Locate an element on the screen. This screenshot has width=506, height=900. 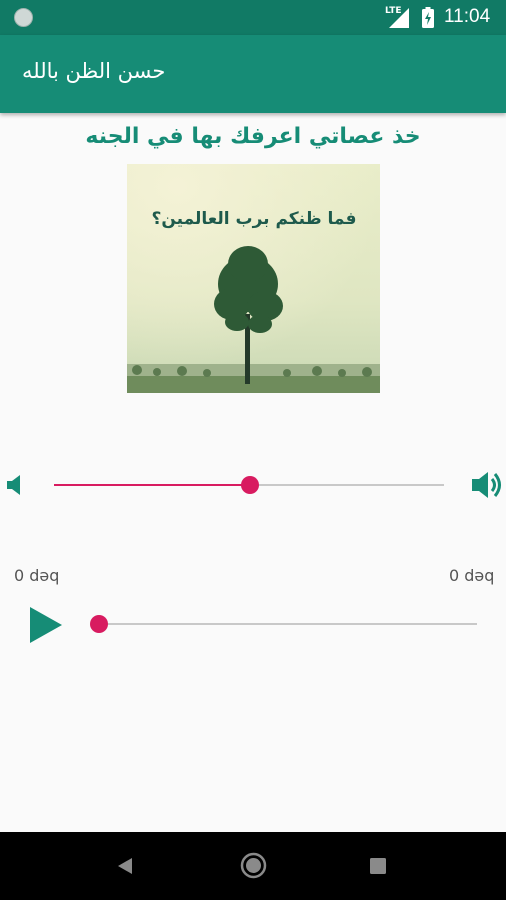
play-icon is located at coordinates (46, 625).